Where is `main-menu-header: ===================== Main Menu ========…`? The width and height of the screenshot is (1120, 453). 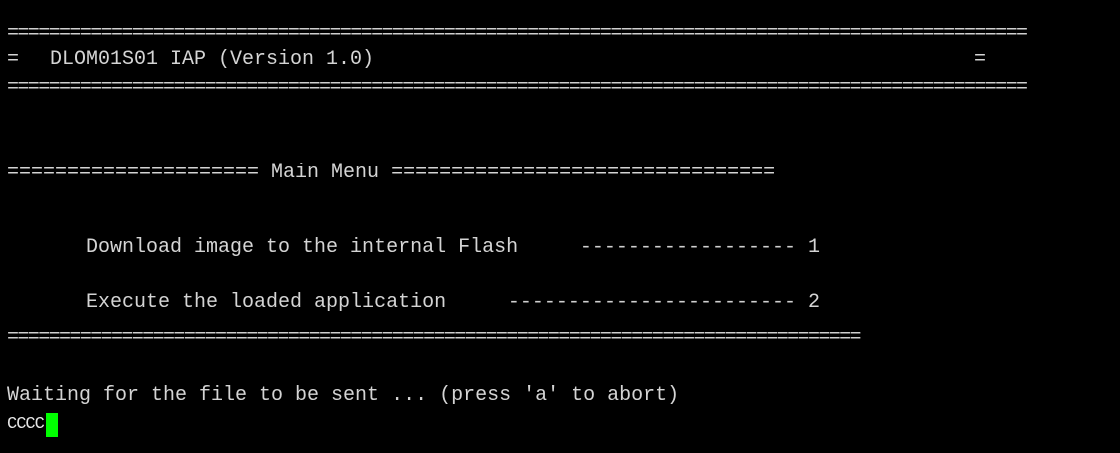 main-menu-header: ===================== Main Menu ========… is located at coordinates (391, 173).